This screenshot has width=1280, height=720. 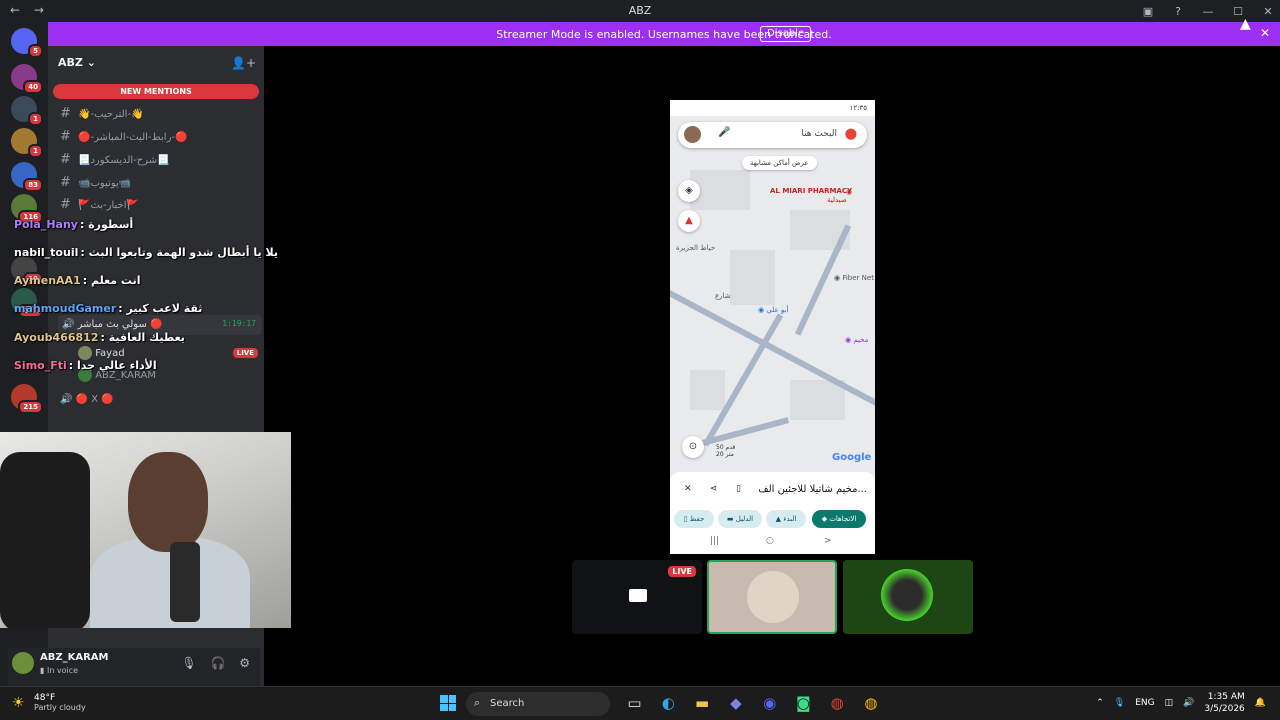 I want to click on discord-home-icon: 5, so click(x=27, y=43).